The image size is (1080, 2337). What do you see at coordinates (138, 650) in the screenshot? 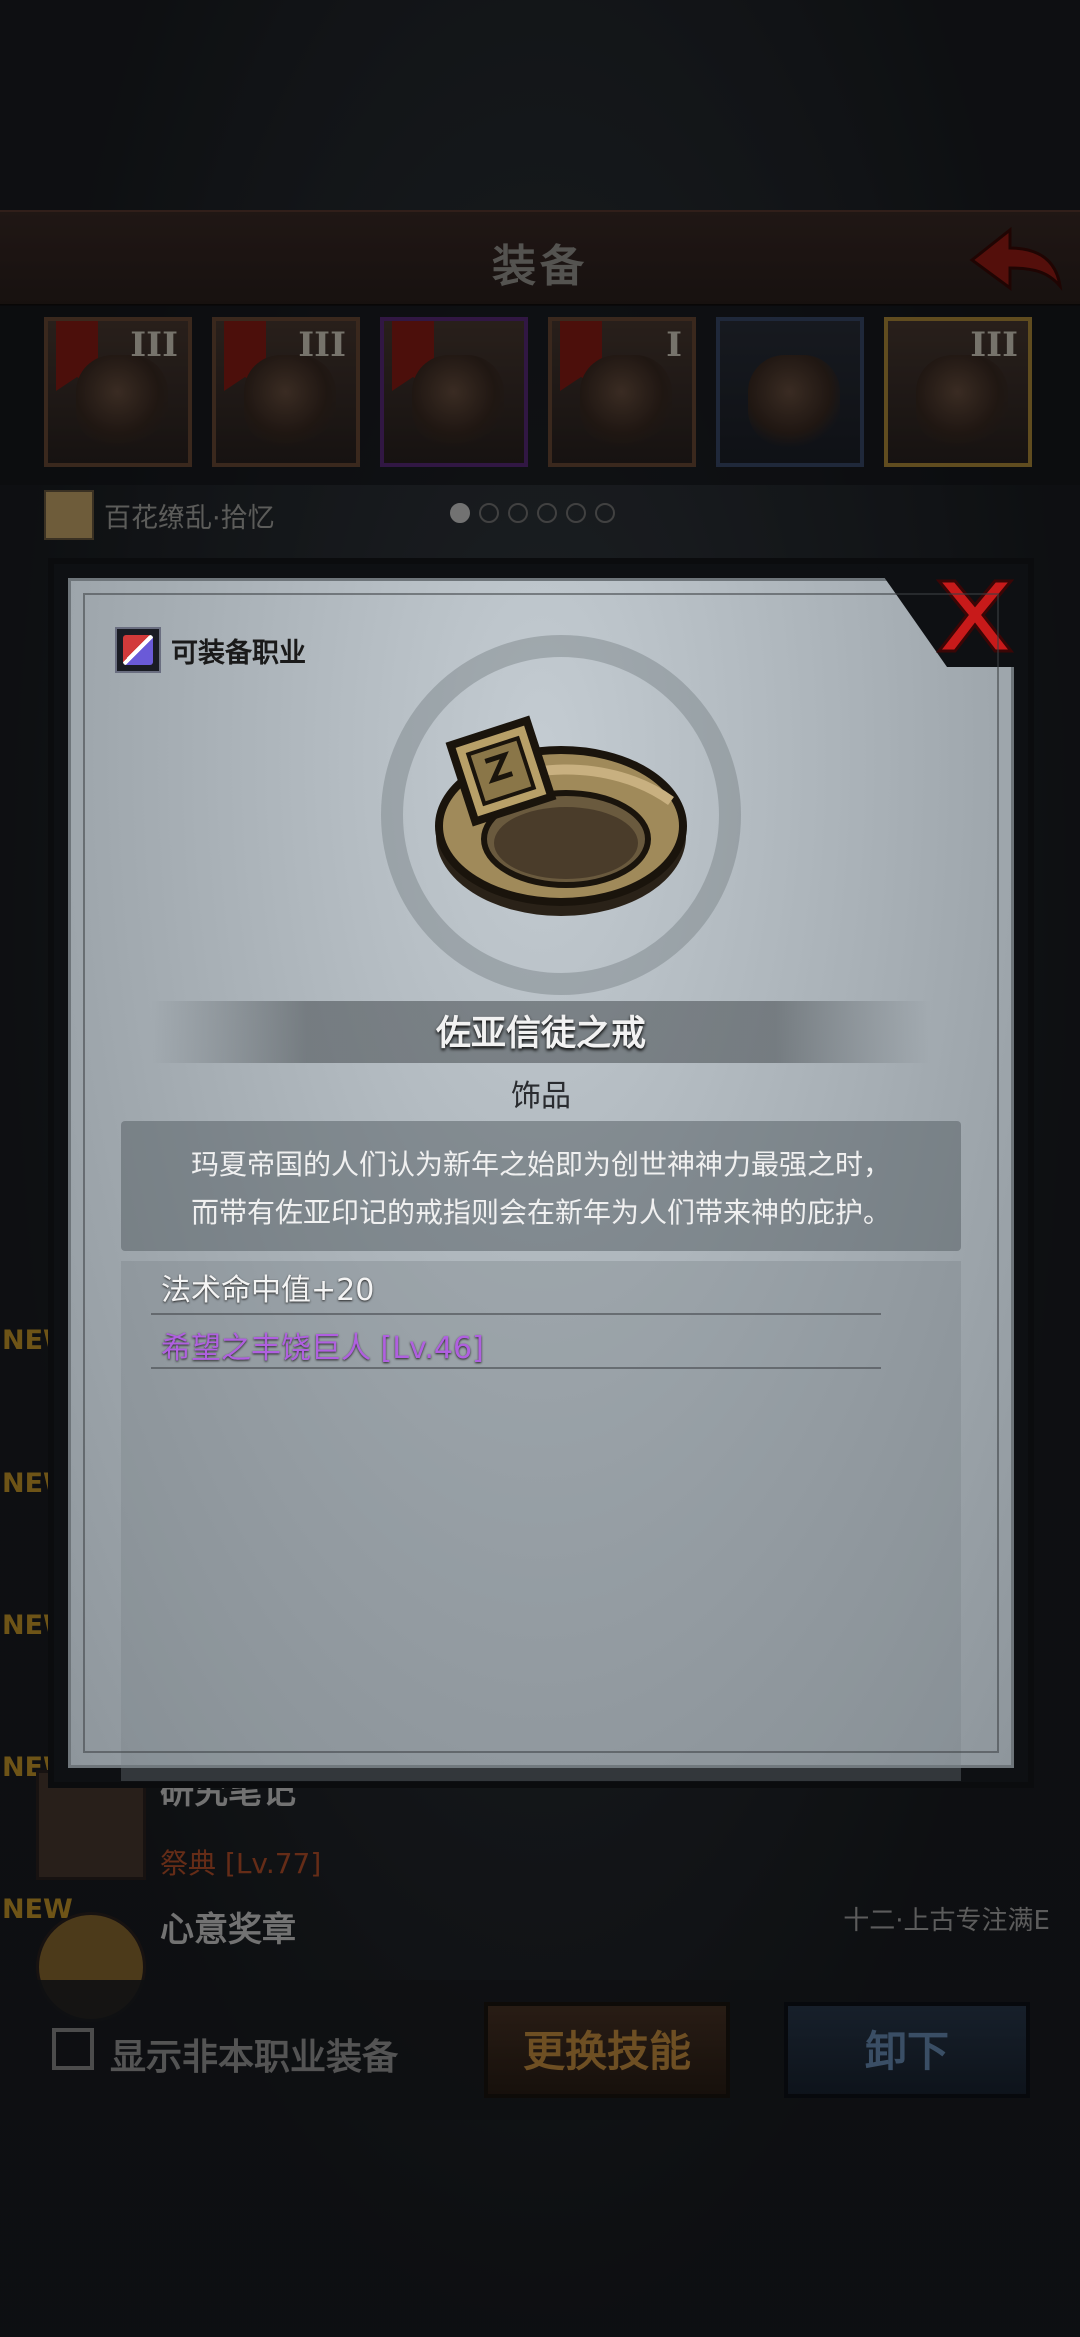
I see `class-icon` at bounding box center [138, 650].